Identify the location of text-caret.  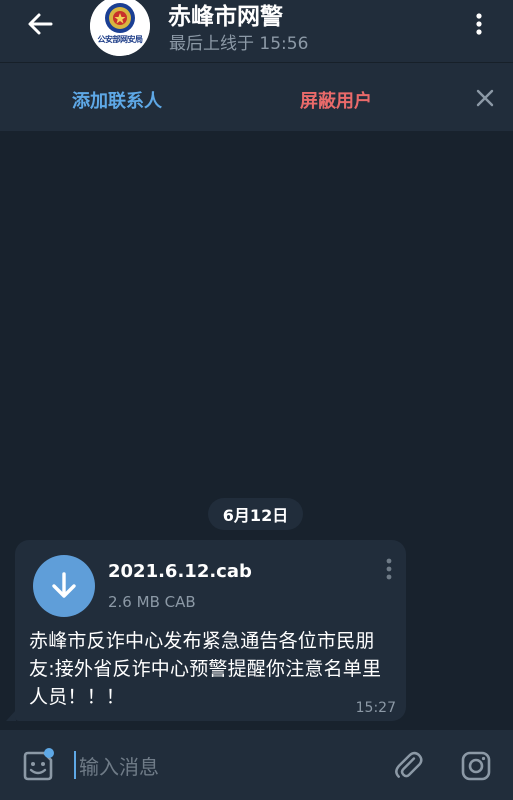
(75, 765).